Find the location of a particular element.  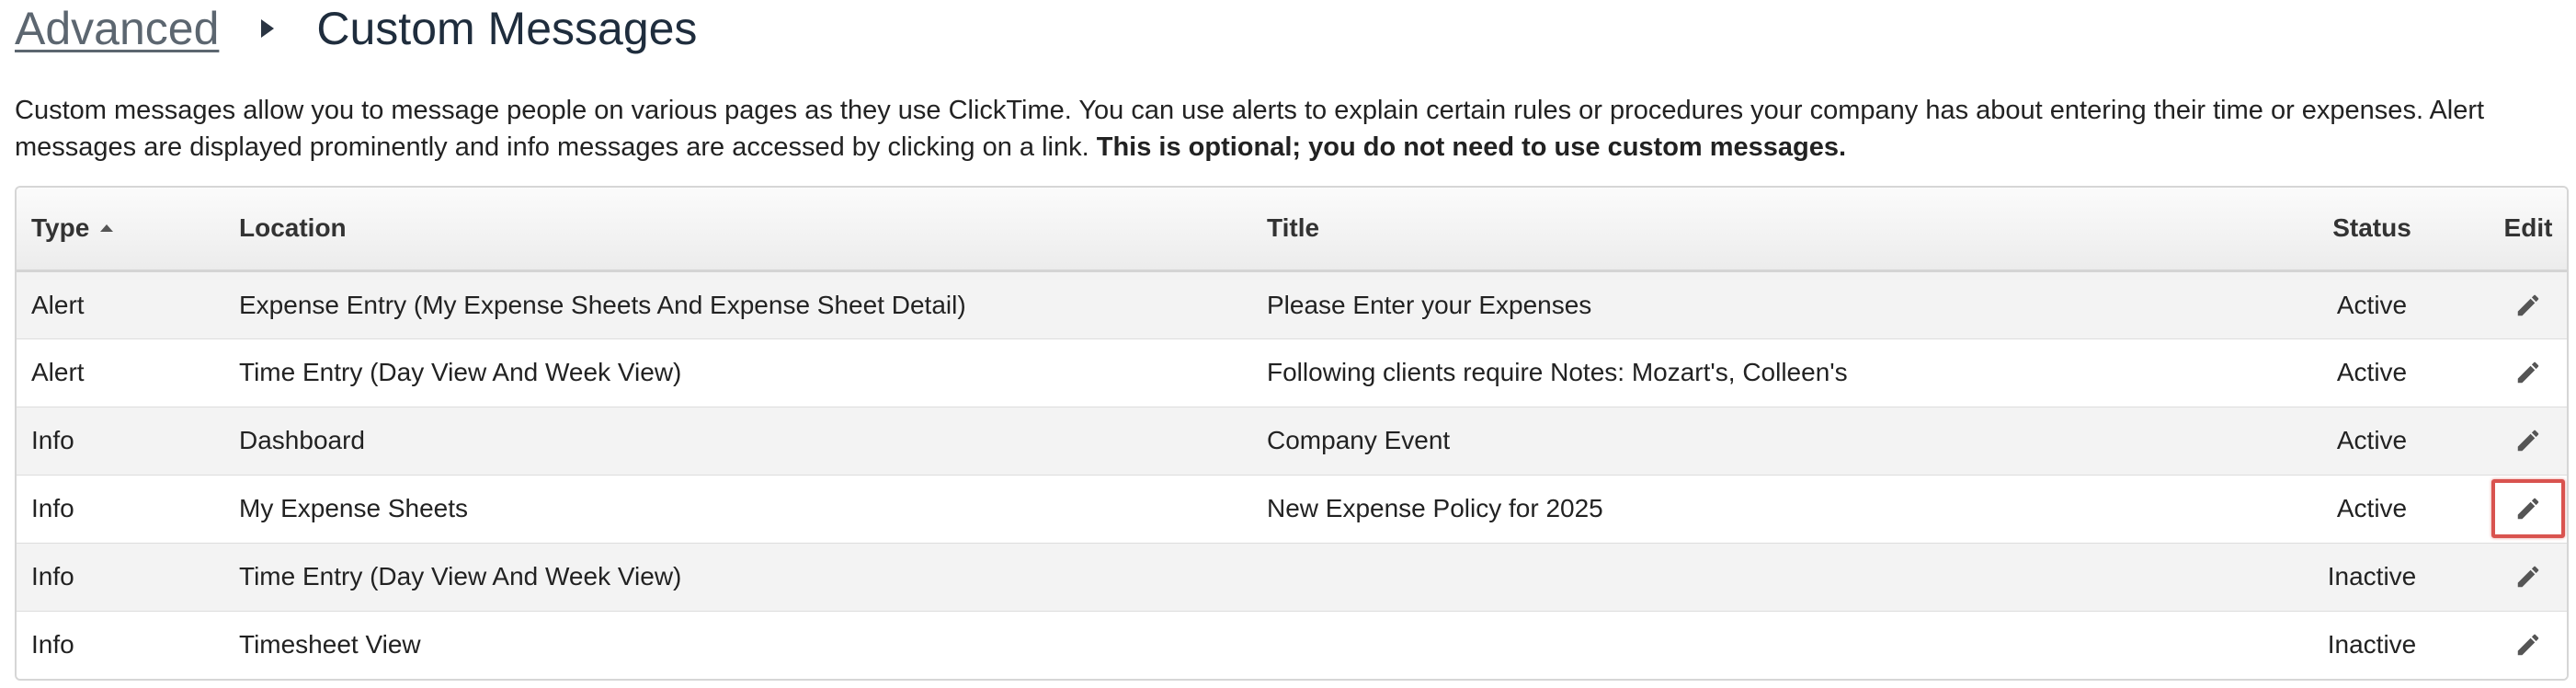

cell-location: Dashboard is located at coordinates (753, 441).